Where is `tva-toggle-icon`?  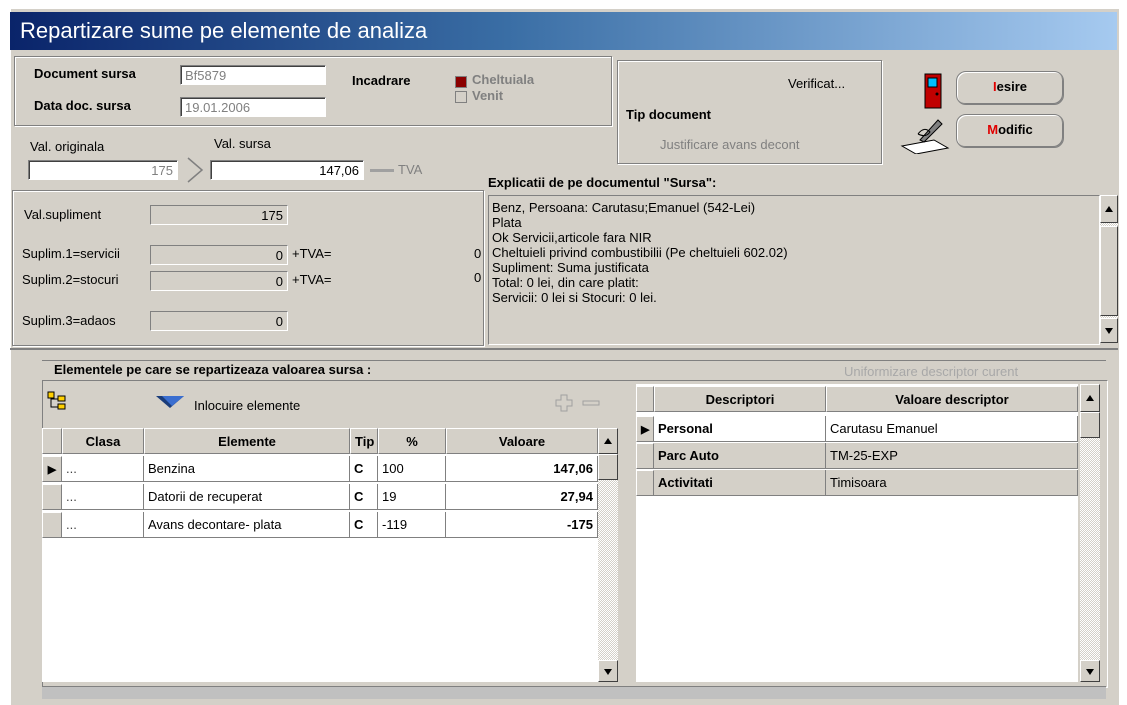 tva-toggle-icon is located at coordinates (382, 170).